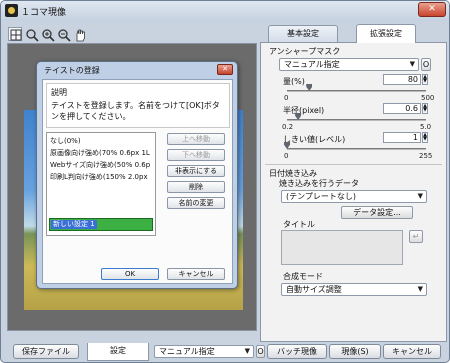  Describe the element at coordinates (102, 165) in the screenshot. I see `list-item: Webサイズ向け強め(50% 0.6p` at that location.